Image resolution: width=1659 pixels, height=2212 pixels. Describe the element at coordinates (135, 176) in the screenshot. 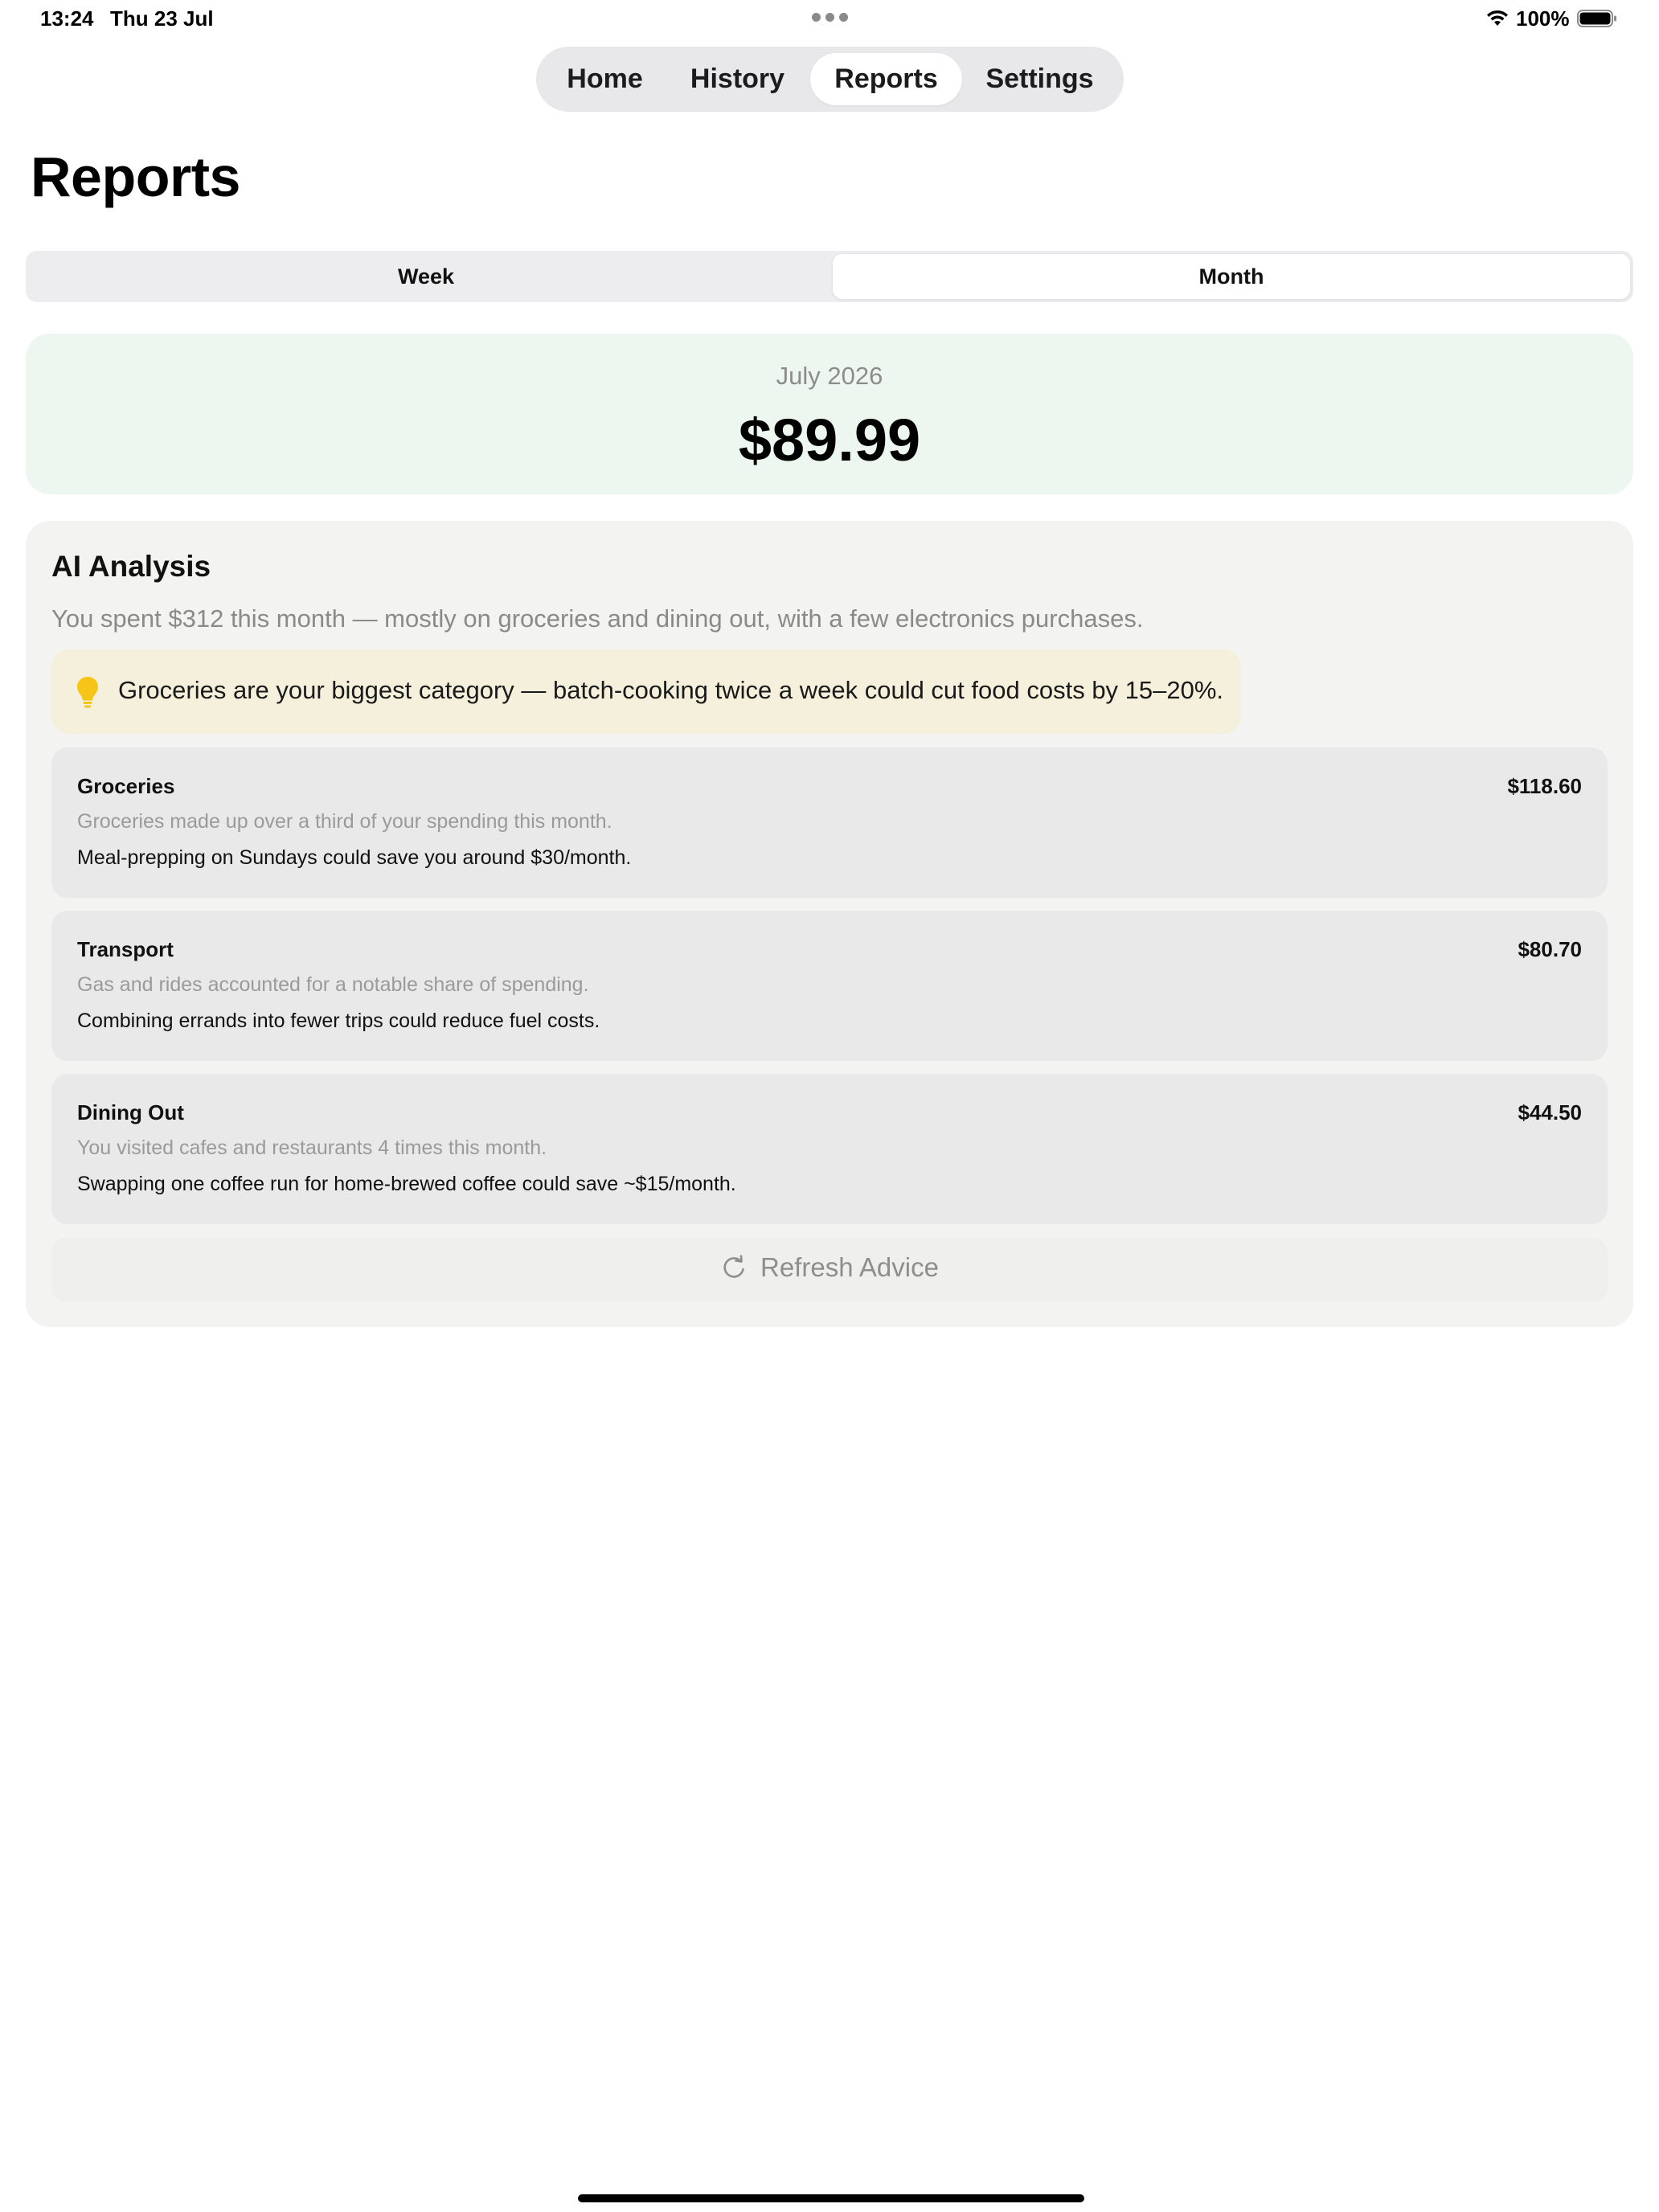

I see `page-title: Reports` at that location.